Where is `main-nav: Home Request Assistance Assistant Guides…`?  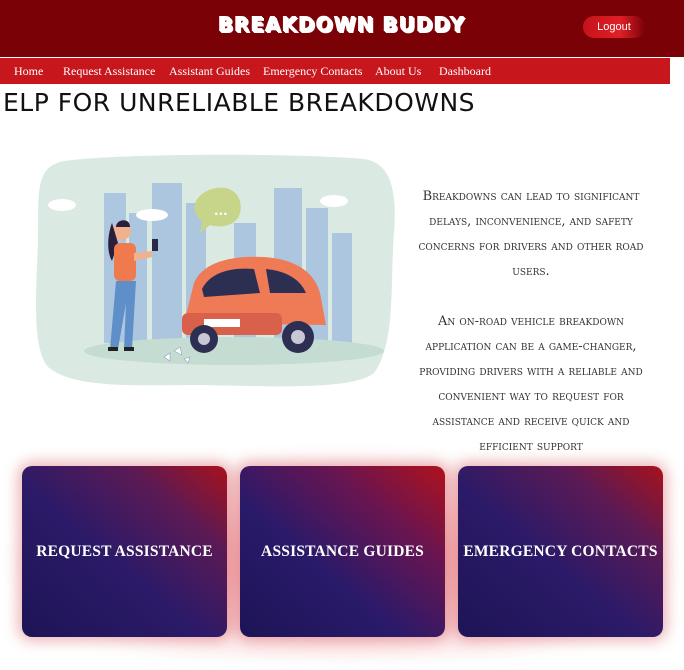
main-nav: Home Request Assistance Assistant Guides… is located at coordinates (335, 70).